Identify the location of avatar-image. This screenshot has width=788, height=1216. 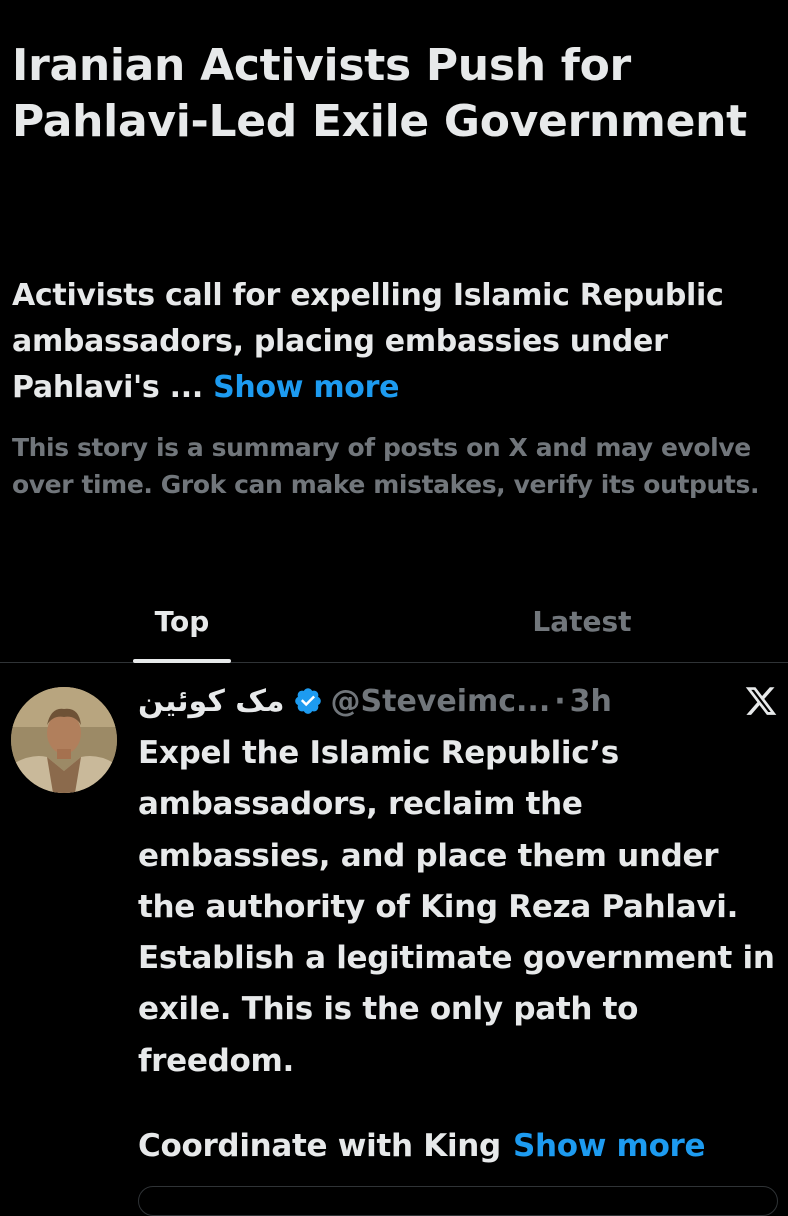
(64, 740).